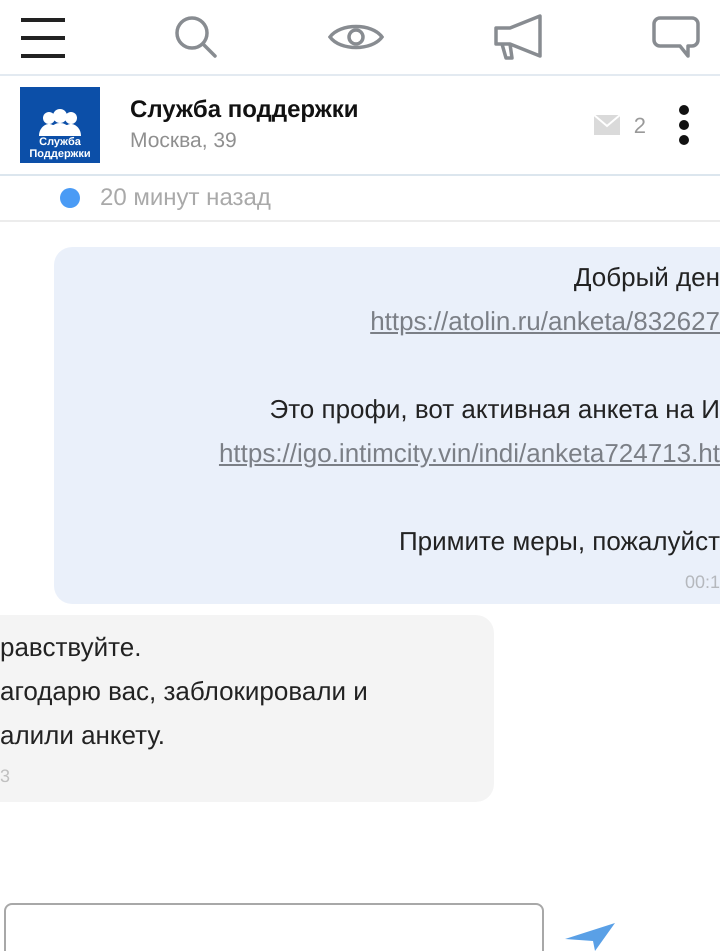 Image resolution: width=720 pixels, height=951 pixels. Describe the element at coordinates (684, 125) in the screenshot. I see `more-icon` at that location.